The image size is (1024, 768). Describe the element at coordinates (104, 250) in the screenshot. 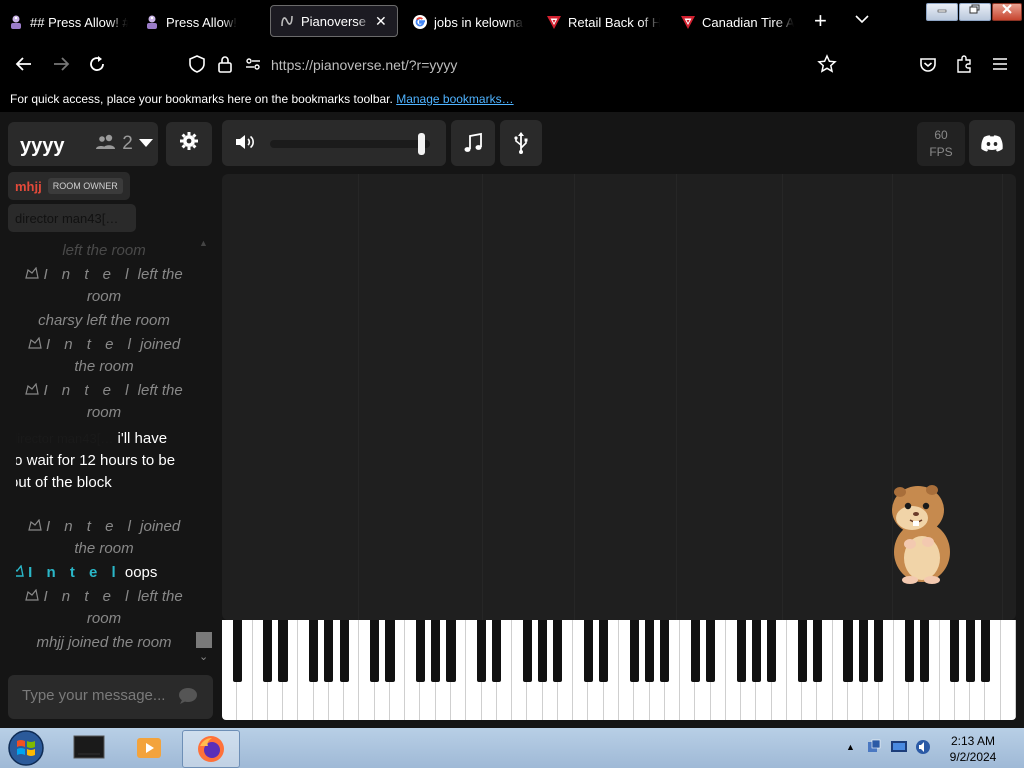

I see `chat-message-text: left the room` at that location.